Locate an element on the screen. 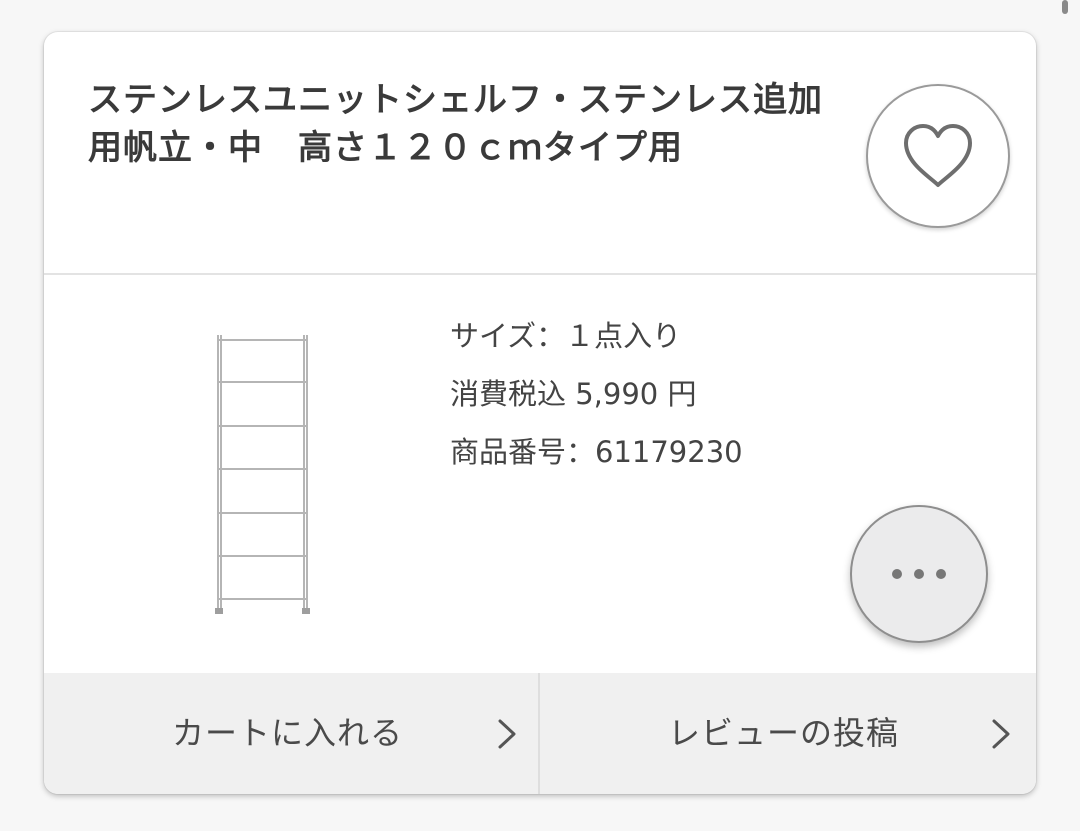  more-button is located at coordinates (919, 574).